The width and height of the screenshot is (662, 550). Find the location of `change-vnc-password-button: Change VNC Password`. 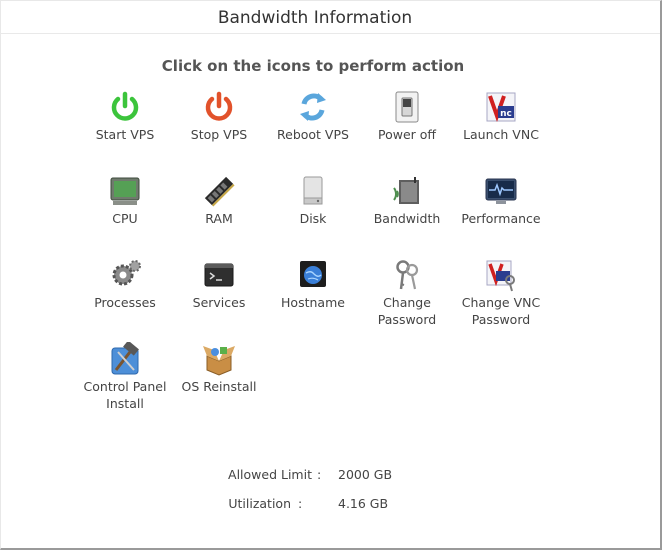

change-vnc-password-button: Change VNC Password is located at coordinates (501, 293).